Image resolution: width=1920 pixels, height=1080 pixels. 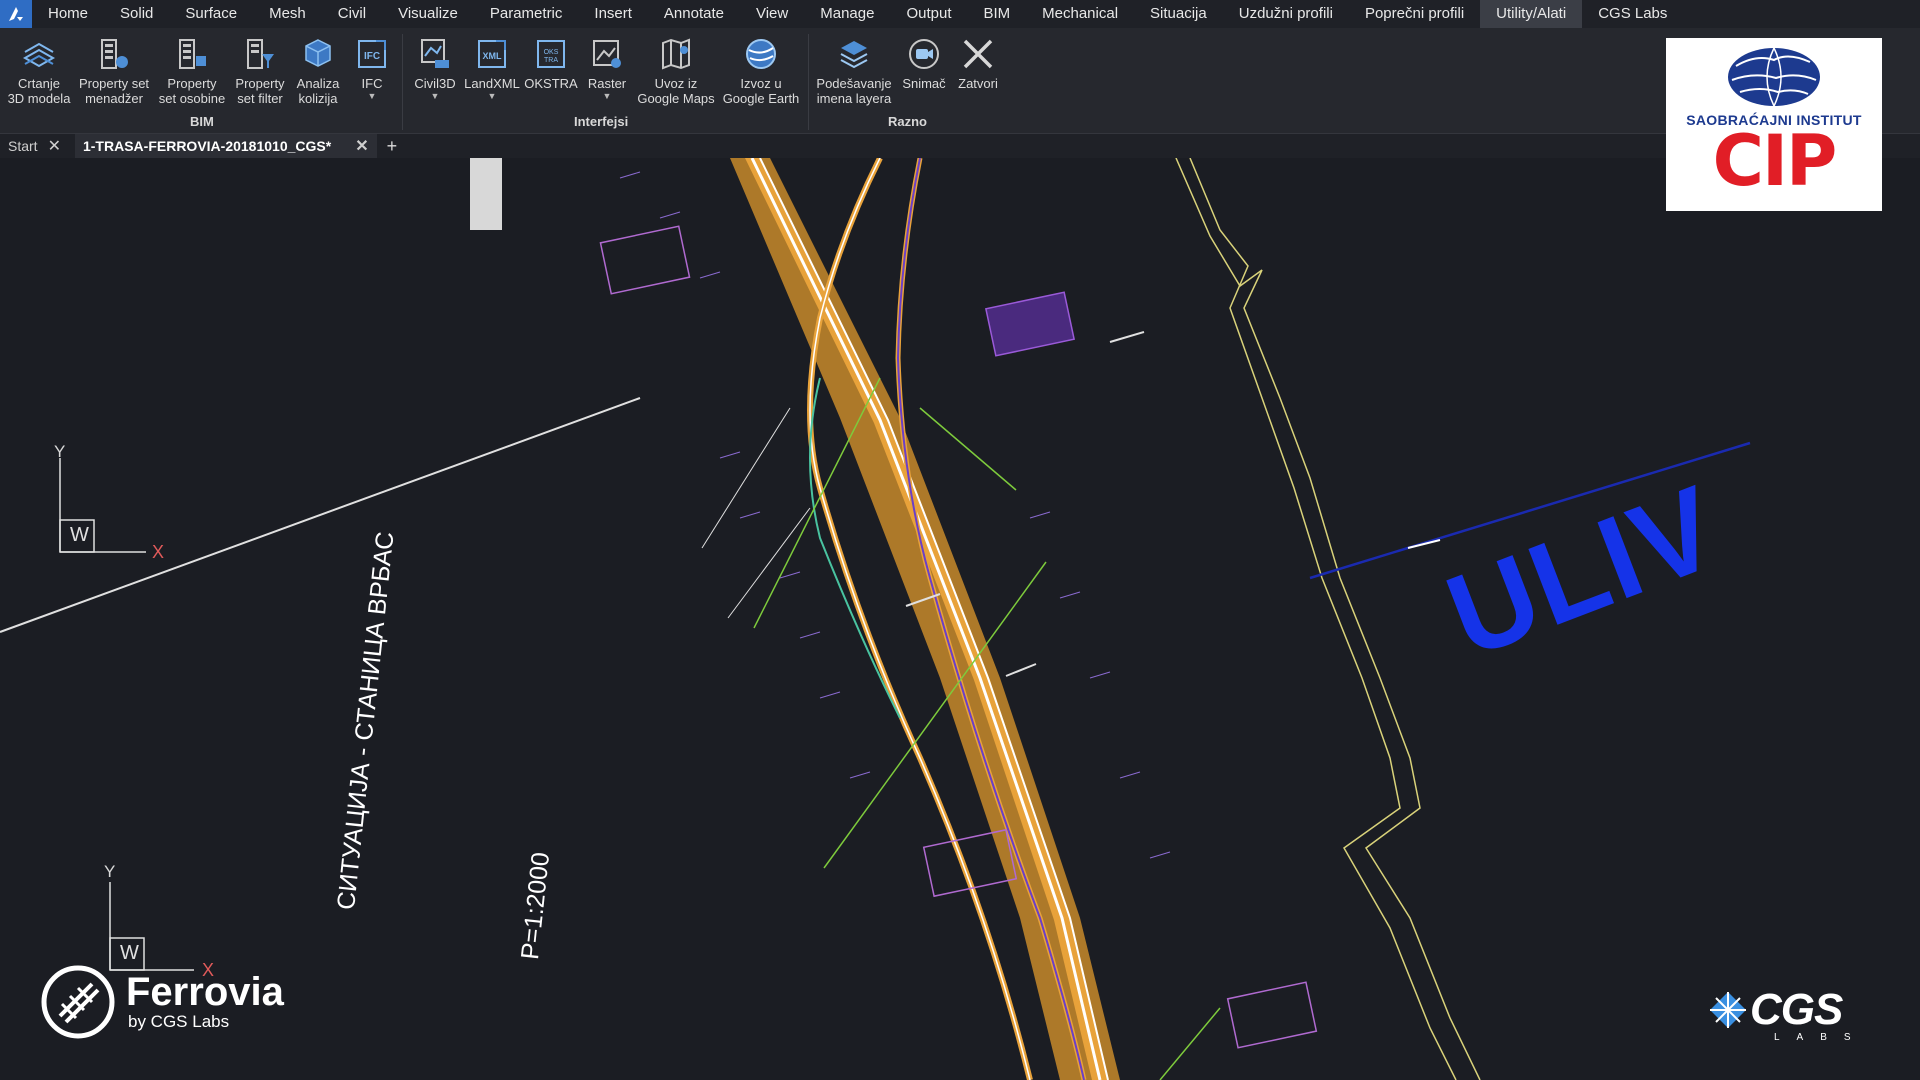 What do you see at coordinates (39, 55) in the screenshot?
I see `3d-model-icon` at bounding box center [39, 55].